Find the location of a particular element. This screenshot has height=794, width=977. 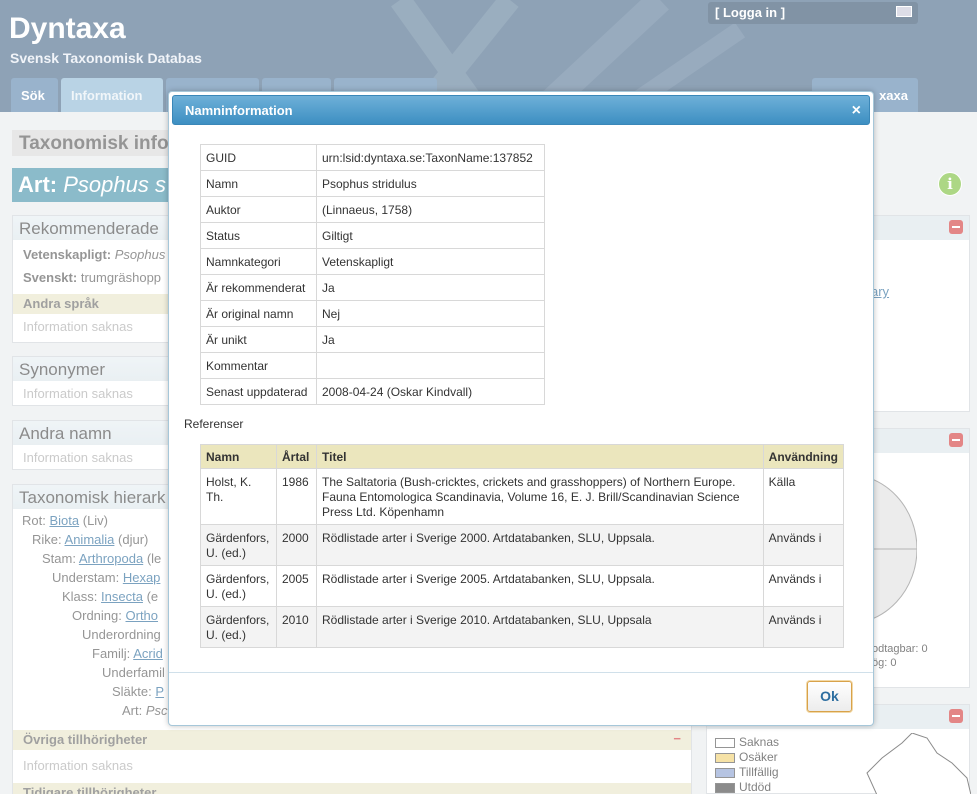

name-info-row: Namn Psophus stridulus is located at coordinates (372, 183).